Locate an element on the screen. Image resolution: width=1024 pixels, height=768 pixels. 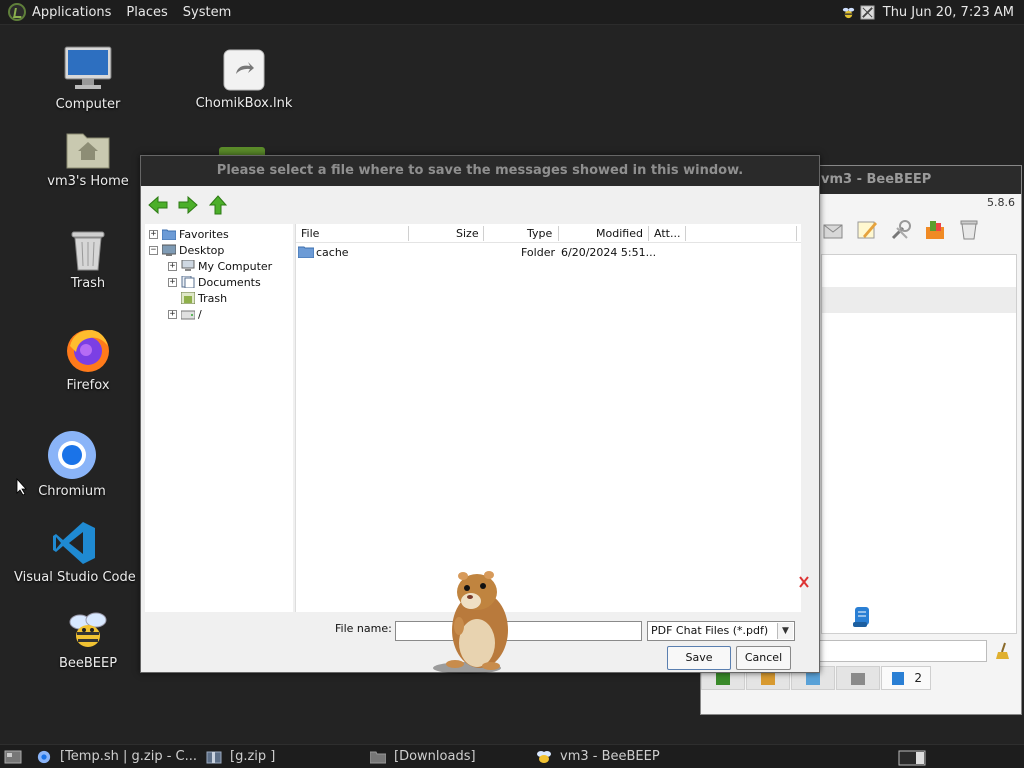
share-box-icon is located at coordinates (935, 230).